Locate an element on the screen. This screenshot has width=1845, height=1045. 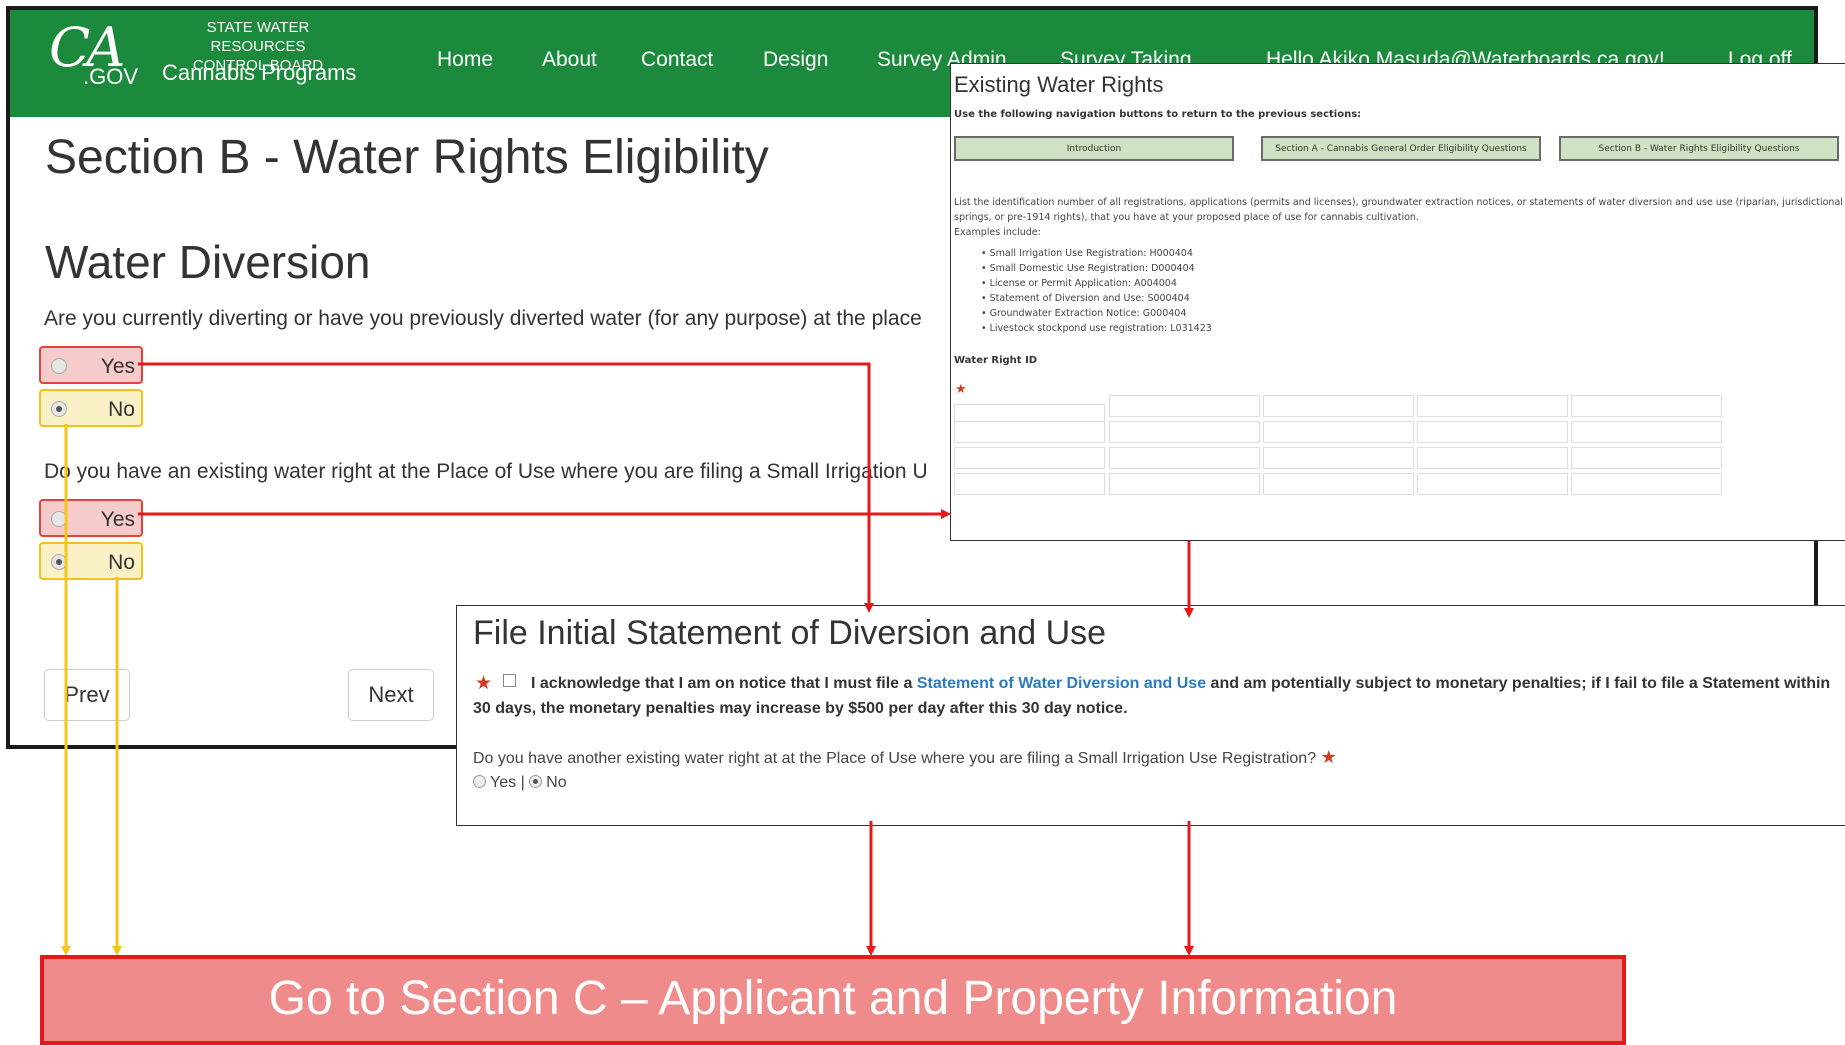
fis-yes-label: Yes is located at coordinates (503, 782).